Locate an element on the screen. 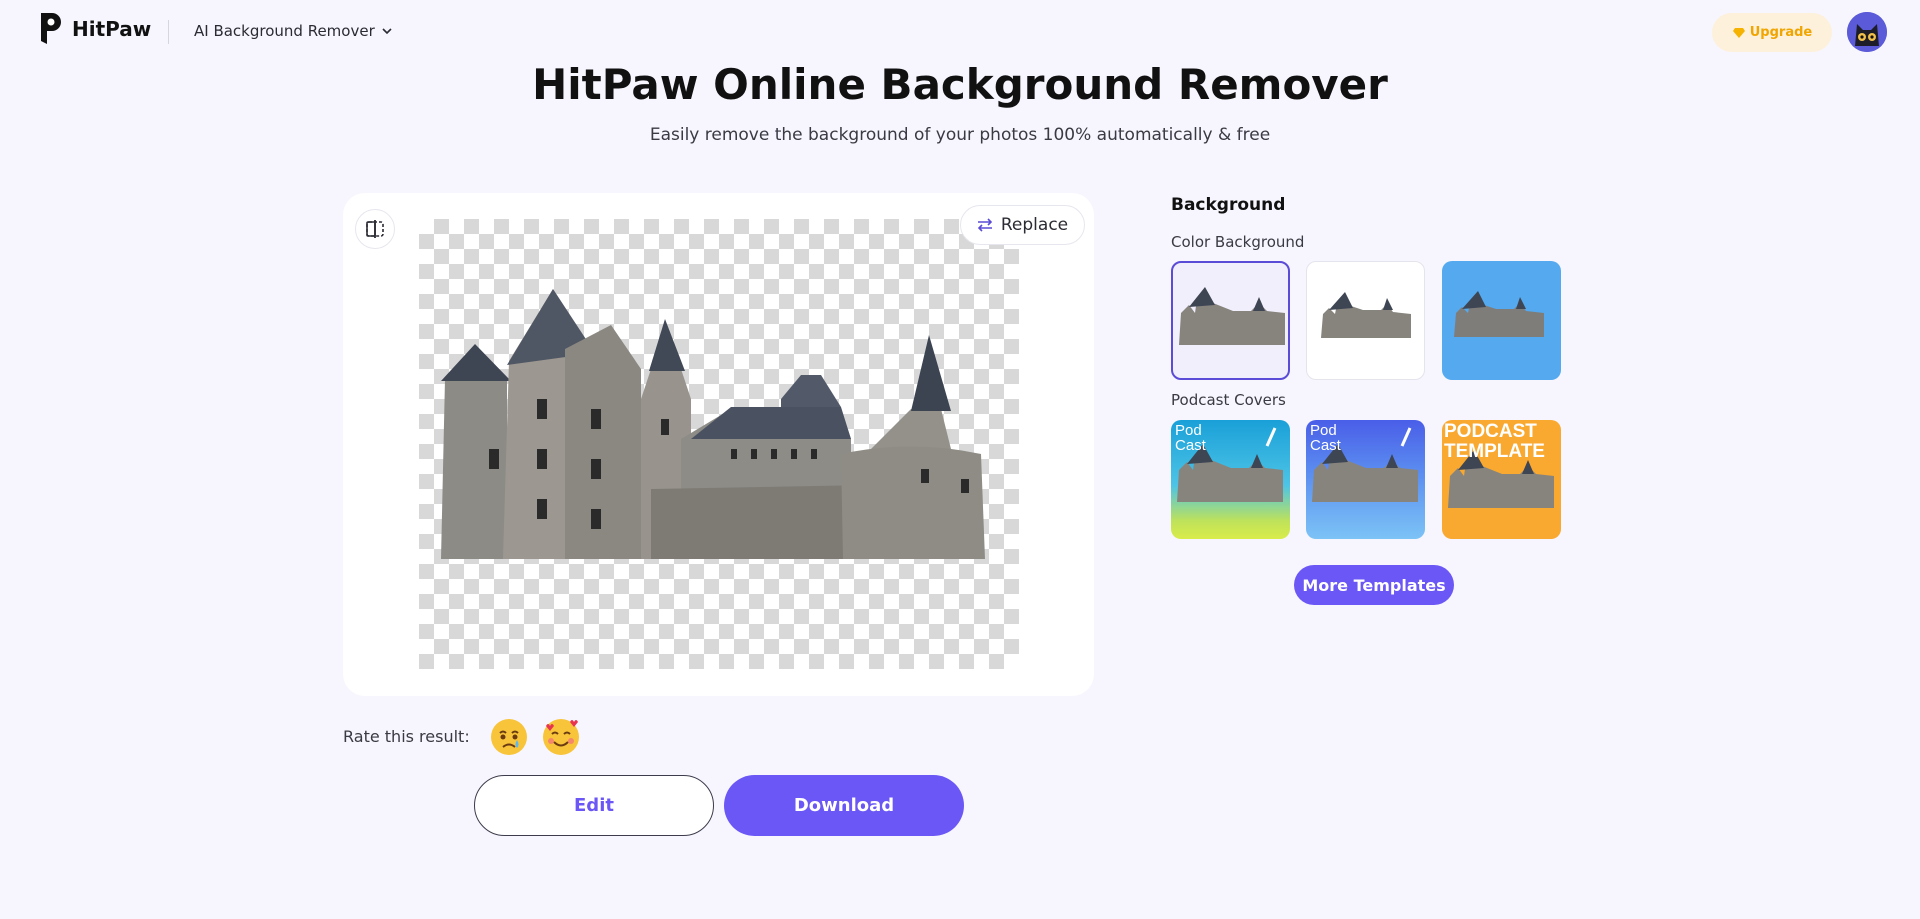  color-bg-white is located at coordinates (1365, 320).